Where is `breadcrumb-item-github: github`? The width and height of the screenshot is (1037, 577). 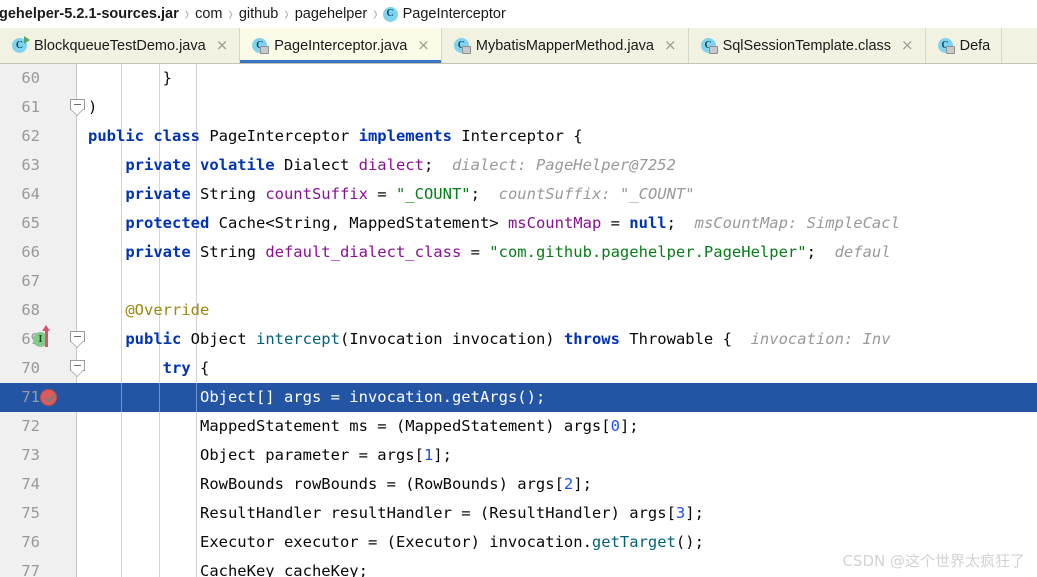
breadcrumb-item-github: github is located at coordinates (259, 14).